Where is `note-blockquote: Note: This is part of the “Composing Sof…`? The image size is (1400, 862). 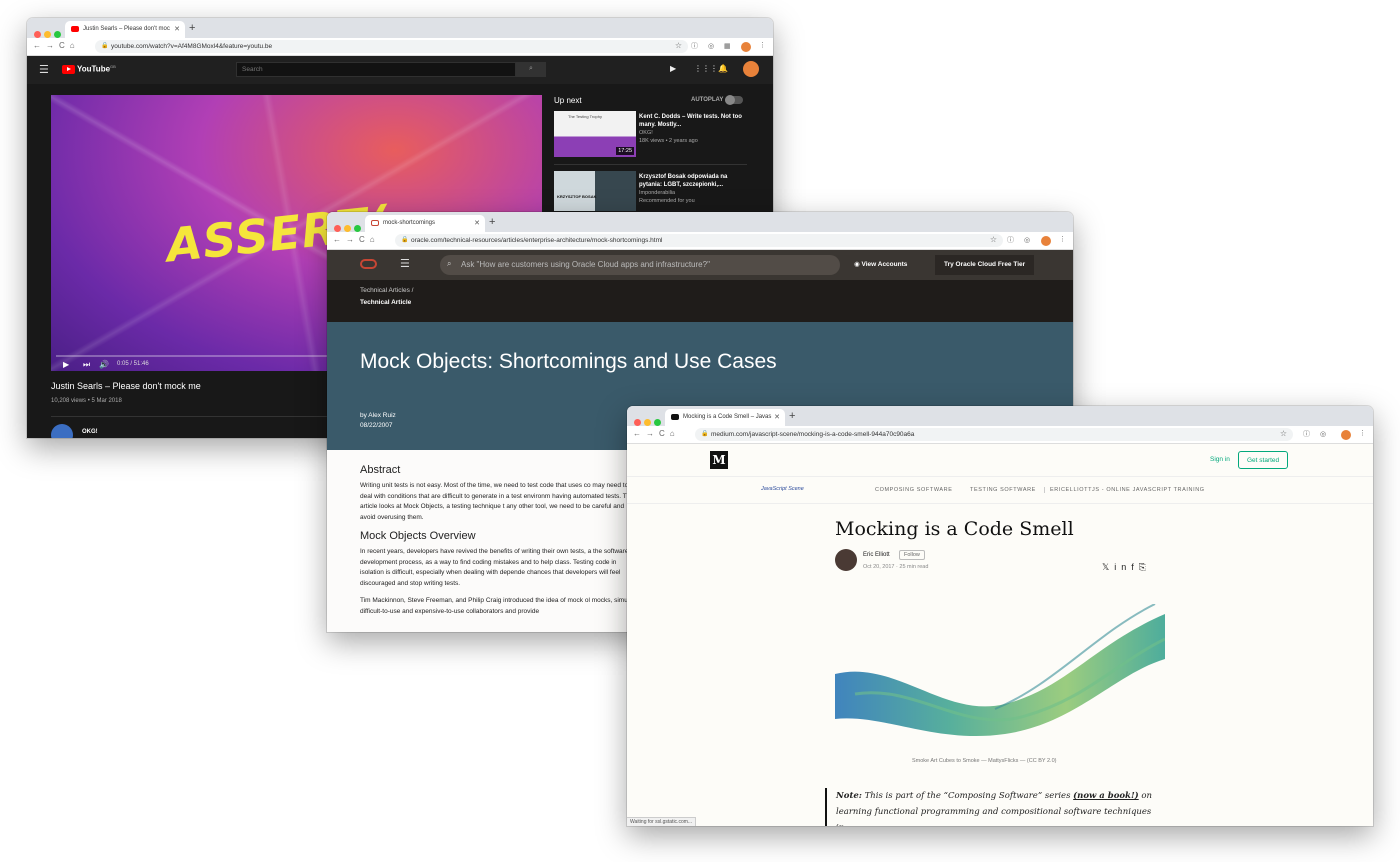 note-blockquote: Note: This is part of the “Composing Sof… is located at coordinates (992, 807).